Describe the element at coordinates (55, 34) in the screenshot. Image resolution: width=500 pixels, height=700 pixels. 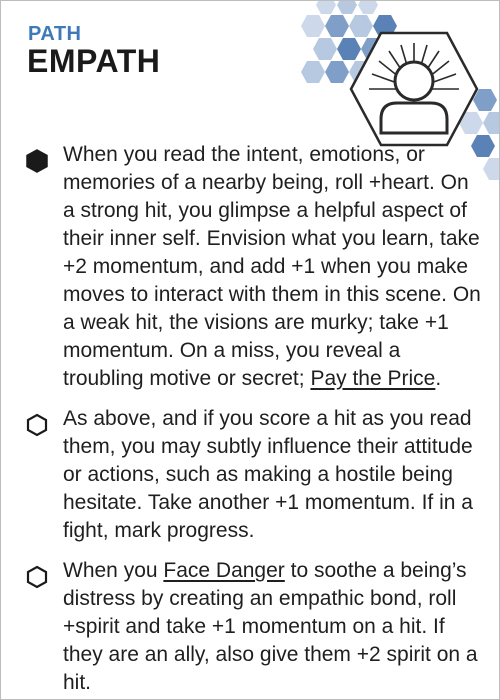
I see `asset-category: PATH` at that location.